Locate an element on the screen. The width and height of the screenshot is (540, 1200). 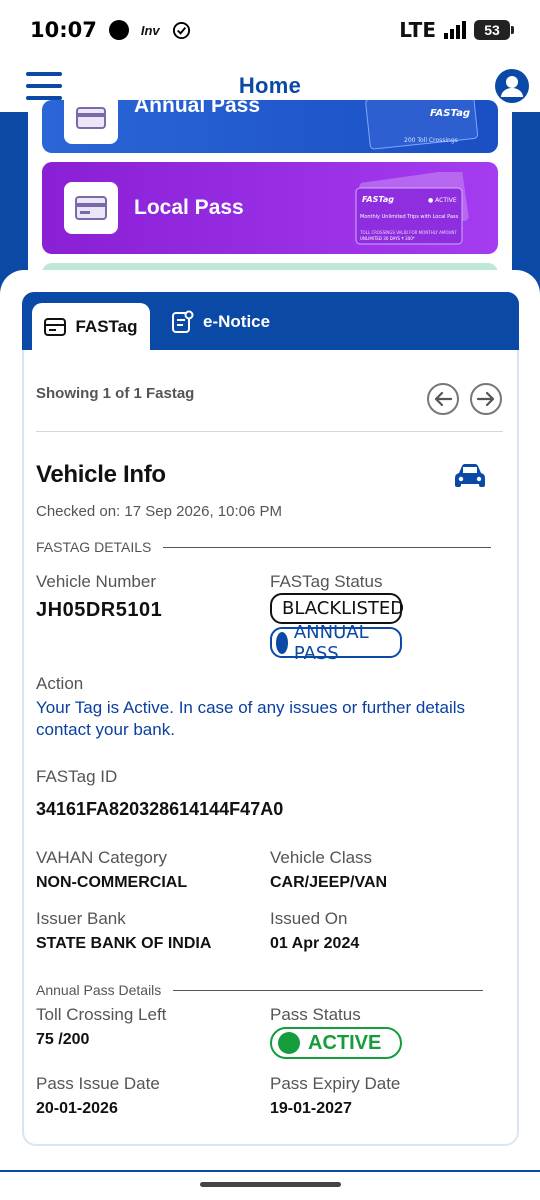
home-indicator is located at coordinates (270, 1184).